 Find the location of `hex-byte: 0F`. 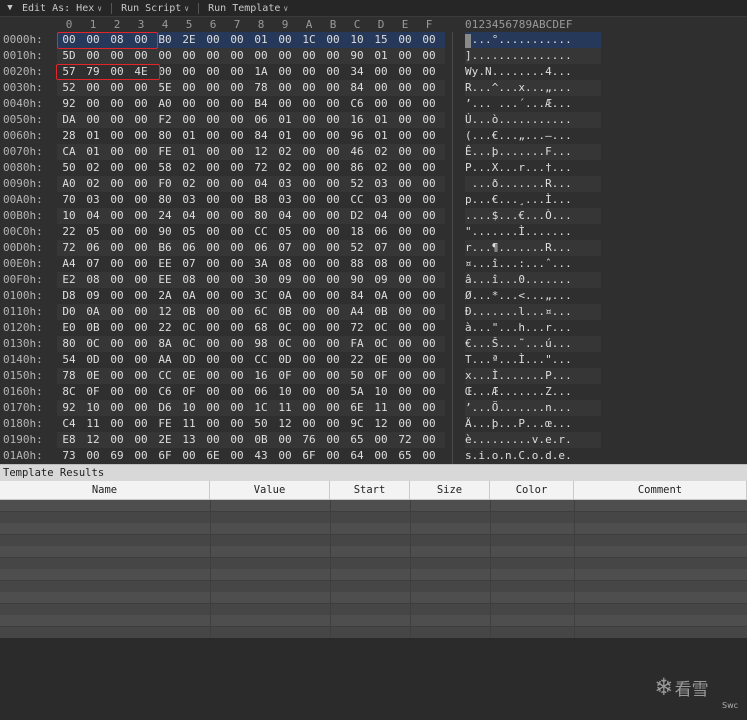

hex-byte: 0F is located at coordinates (189, 392).